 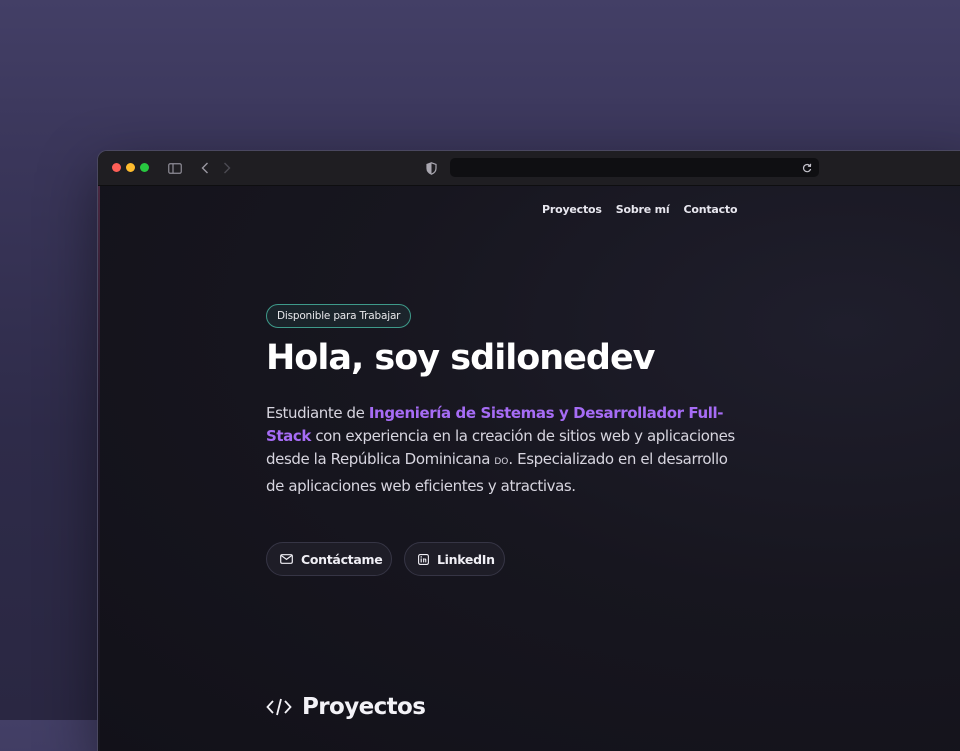 I want to click on forward-icon, so click(x=227, y=168).